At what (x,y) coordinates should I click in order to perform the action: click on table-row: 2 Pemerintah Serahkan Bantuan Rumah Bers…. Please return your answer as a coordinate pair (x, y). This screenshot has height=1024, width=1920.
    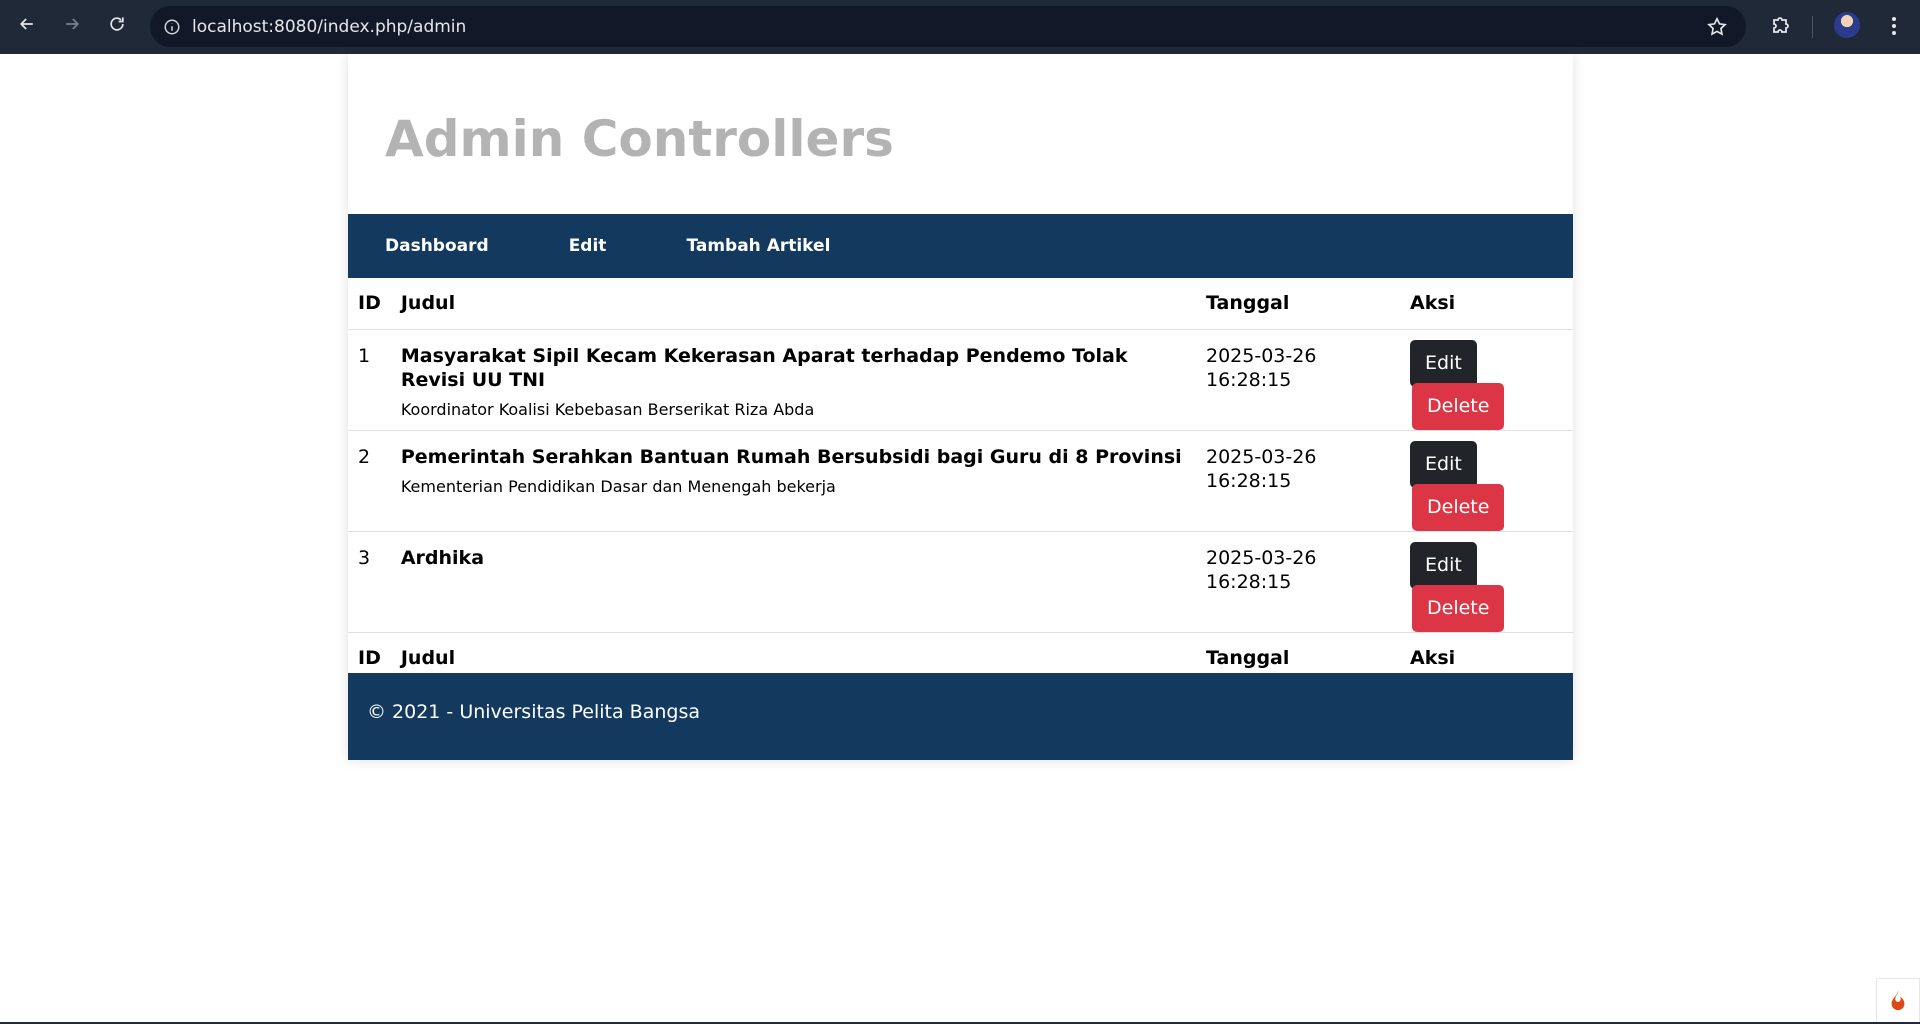
    Looking at the image, I should click on (960, 481).